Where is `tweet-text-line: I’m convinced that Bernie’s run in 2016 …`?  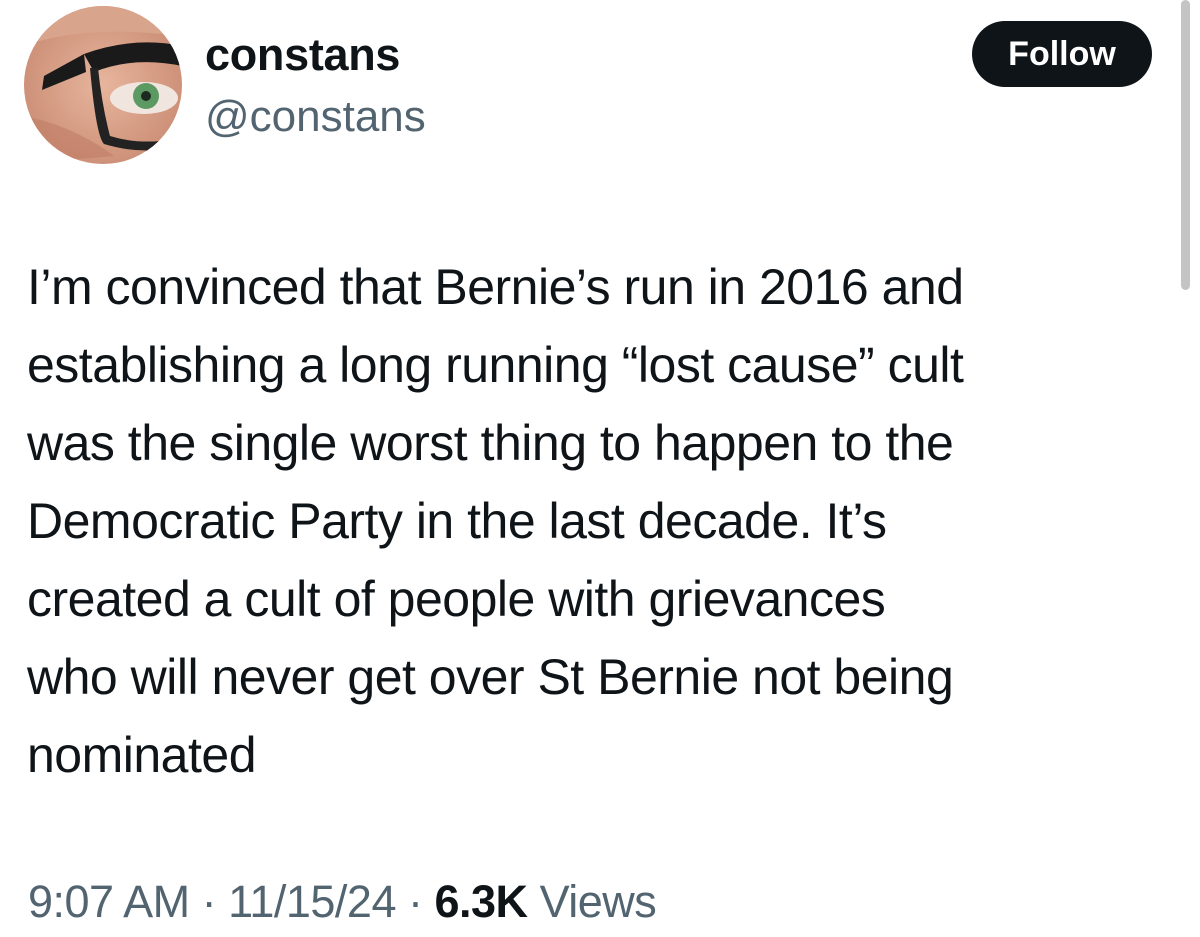
tweet-text-line: I’m convinced that Bernie’s run in 2016 … is located at coordinates (495, 287).